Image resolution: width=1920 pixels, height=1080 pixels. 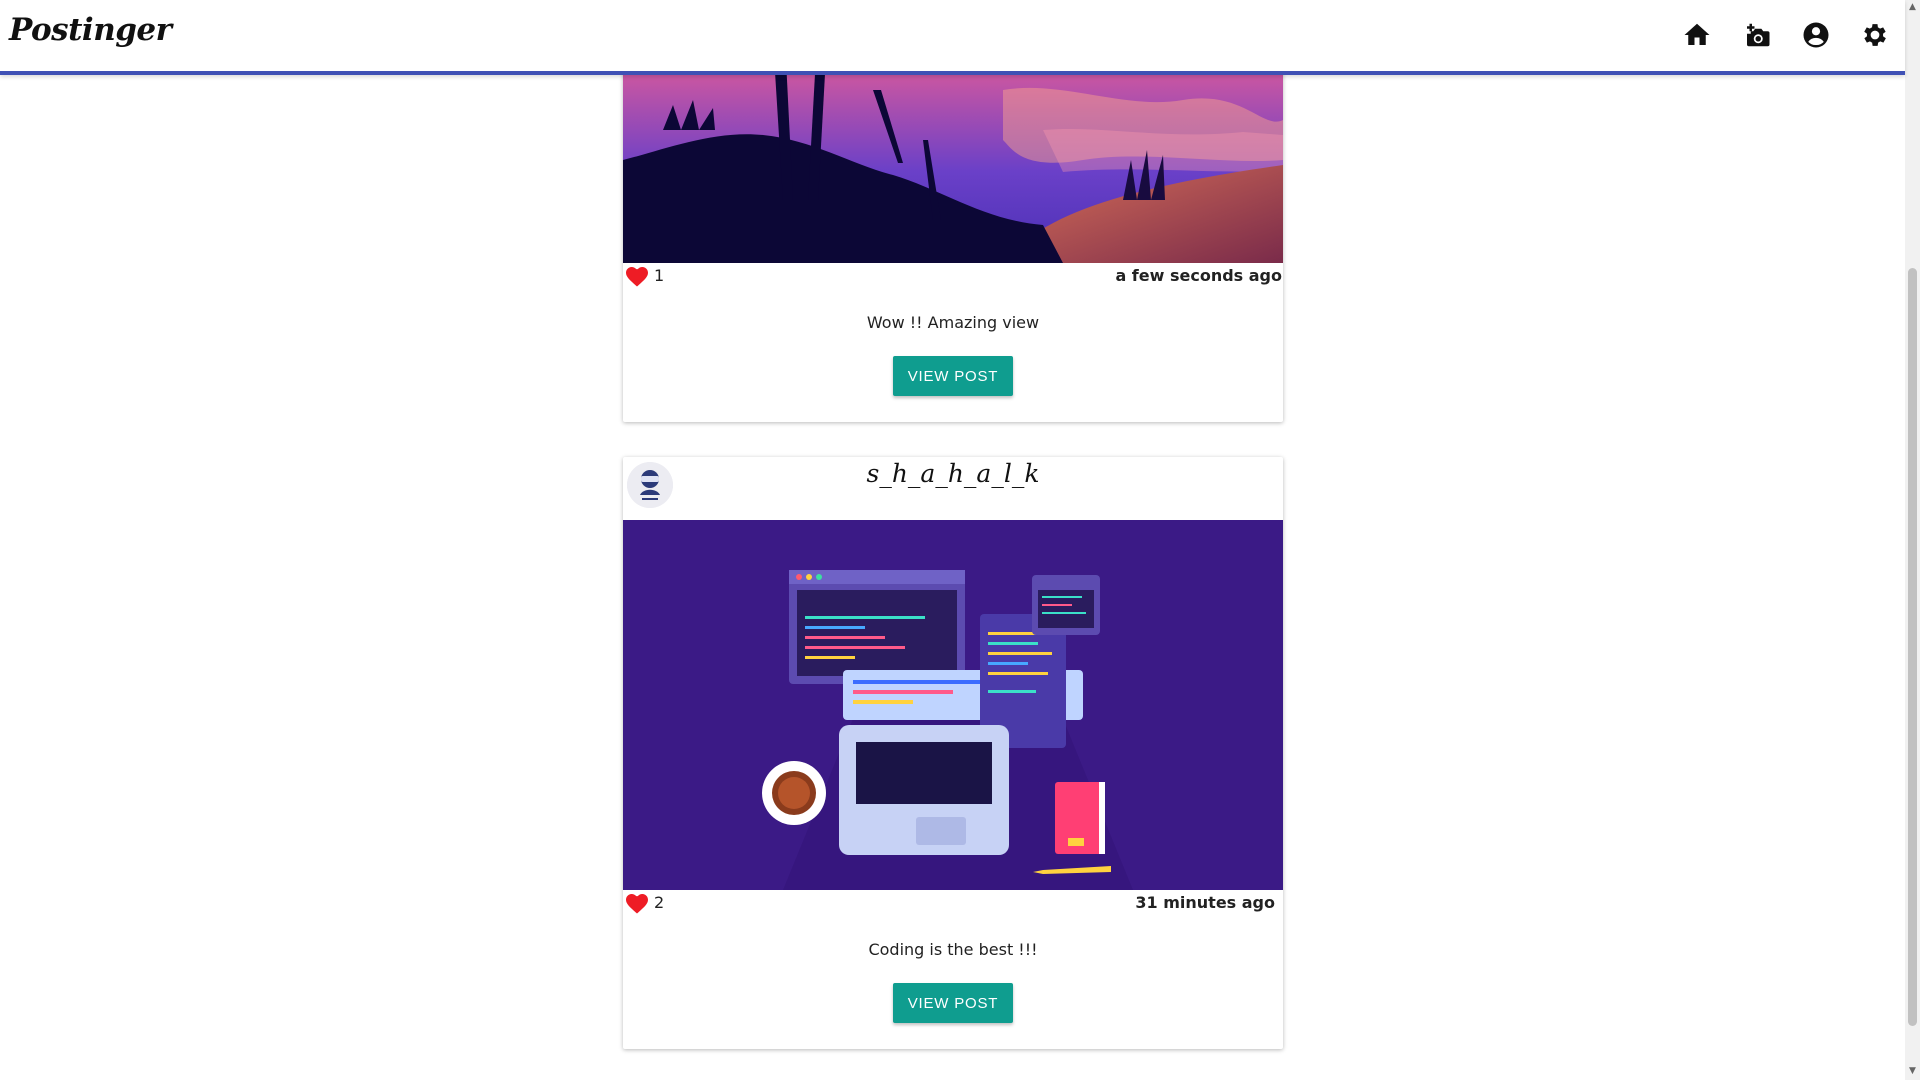 I want to click on app-logo: Postinger, so click(x=90, y=30).